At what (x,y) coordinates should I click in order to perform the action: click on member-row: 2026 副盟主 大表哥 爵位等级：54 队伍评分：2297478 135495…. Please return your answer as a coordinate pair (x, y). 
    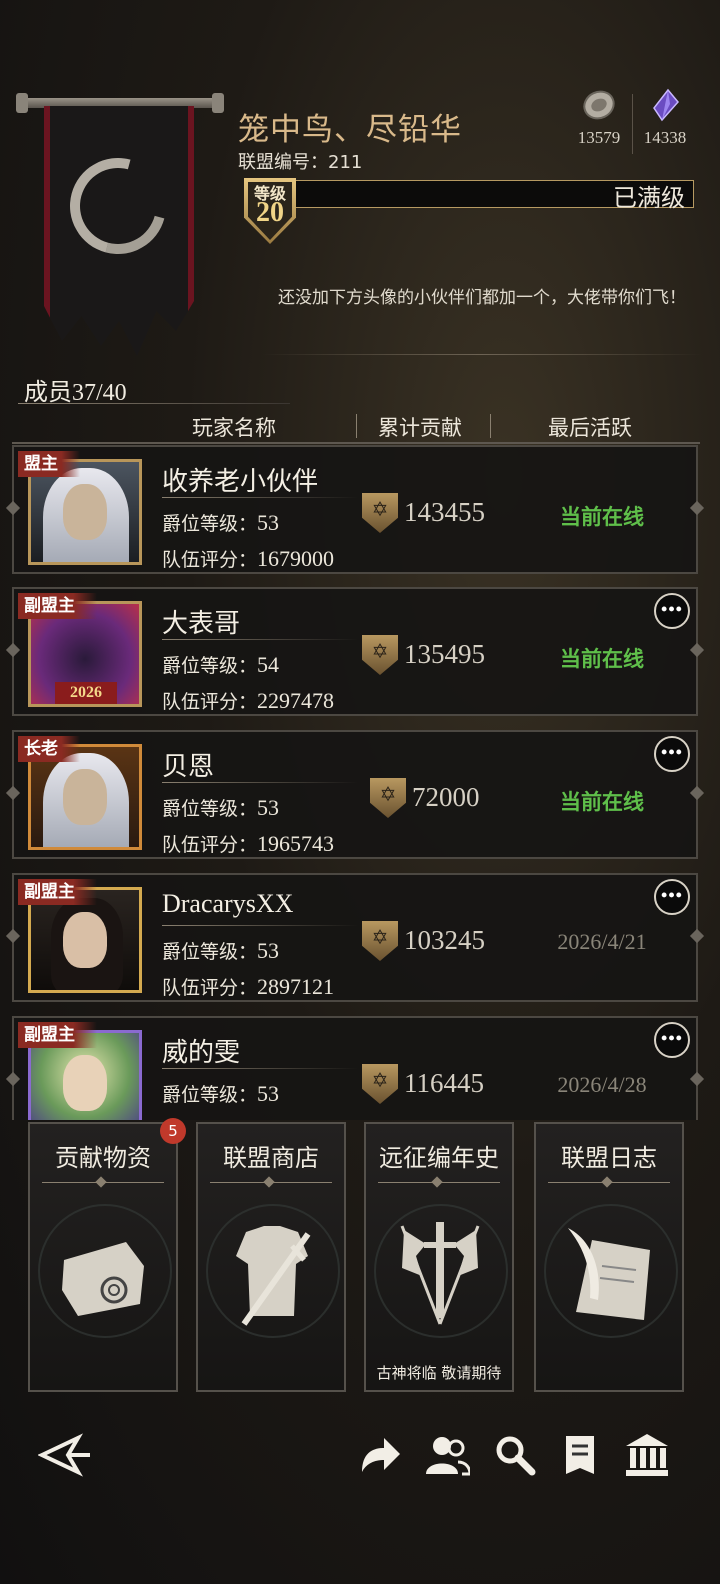
    Looking at the image, I should click on (355, 651).